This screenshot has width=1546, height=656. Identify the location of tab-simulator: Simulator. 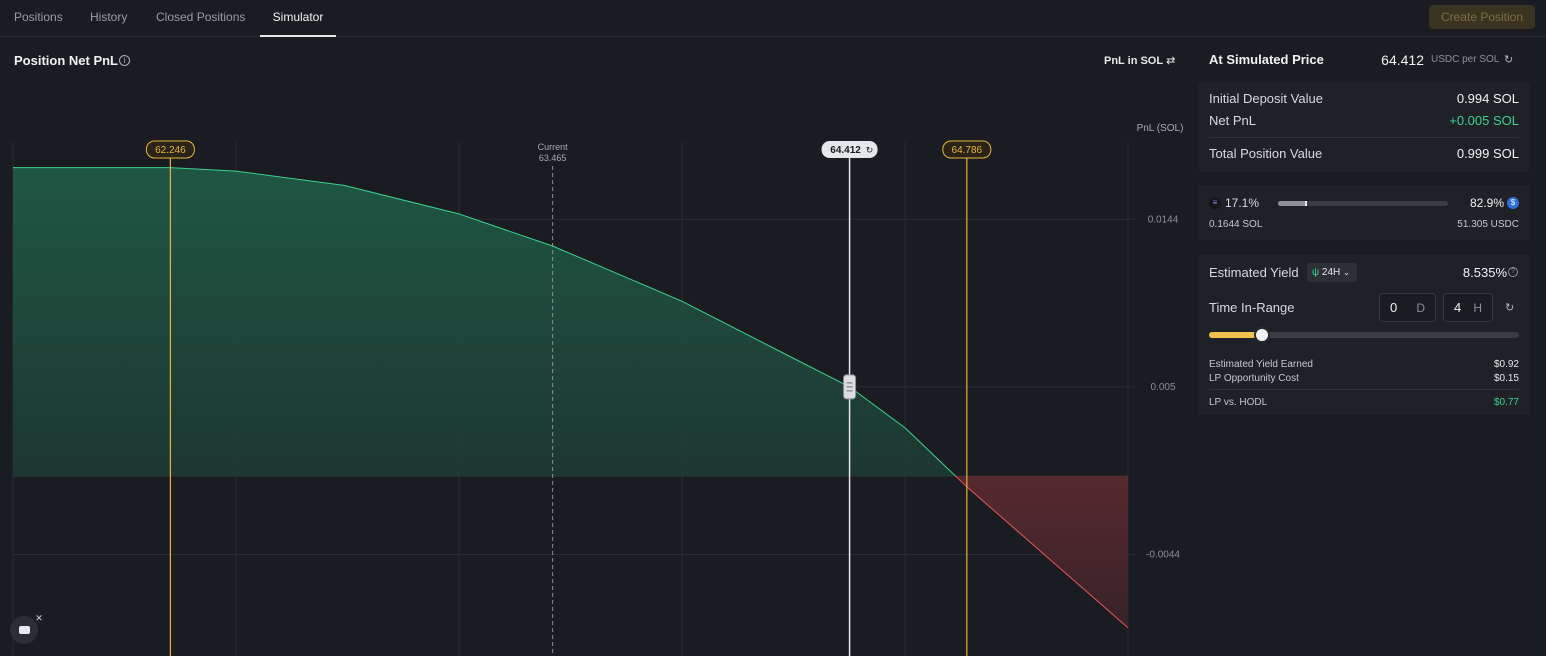
(298, 18).